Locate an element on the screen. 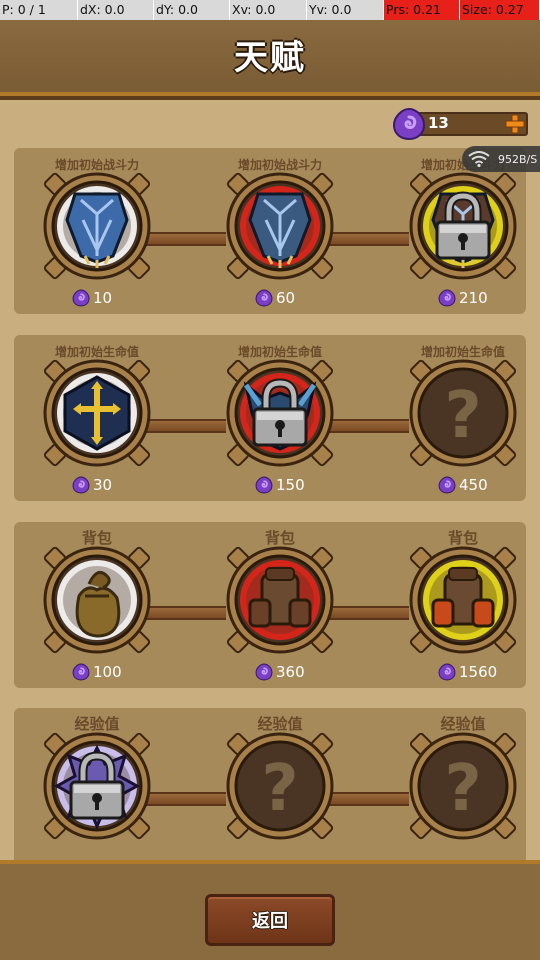 Image resolution: width=540 pixels, height=960 pixels. backpack-red-icon is located at coordinates (280, 600).